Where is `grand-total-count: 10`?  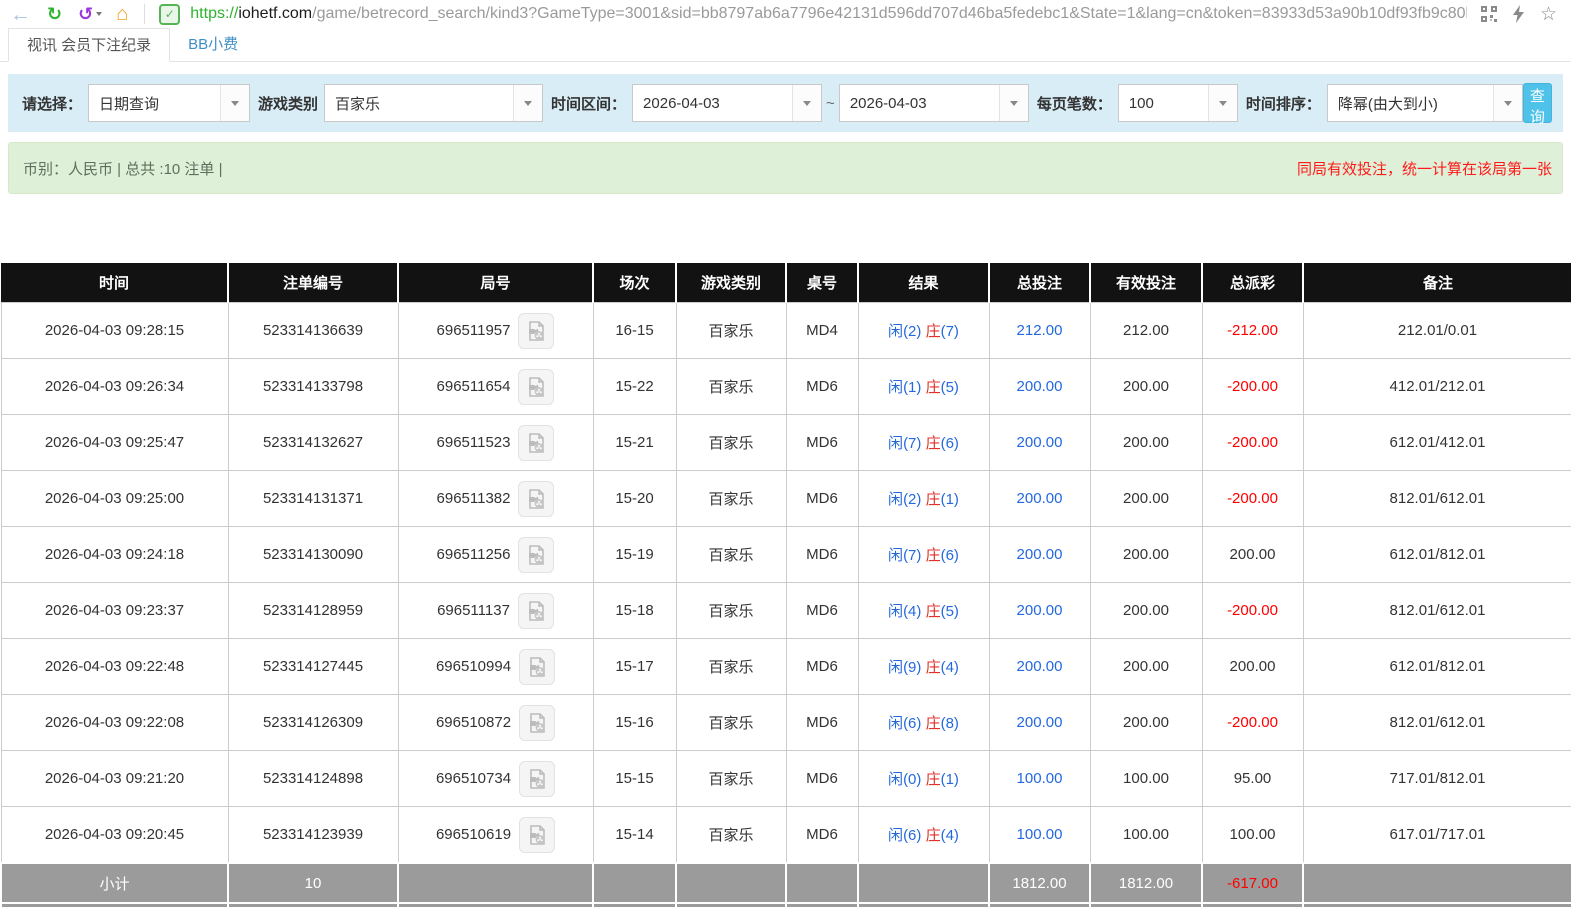 grand-total-count: 10 is located at coordinates (313, 904).